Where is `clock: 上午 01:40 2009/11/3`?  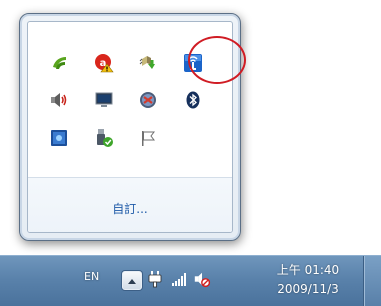 clock: 上午 01:40 2009/11/3 is located at coordinates (308, 280).